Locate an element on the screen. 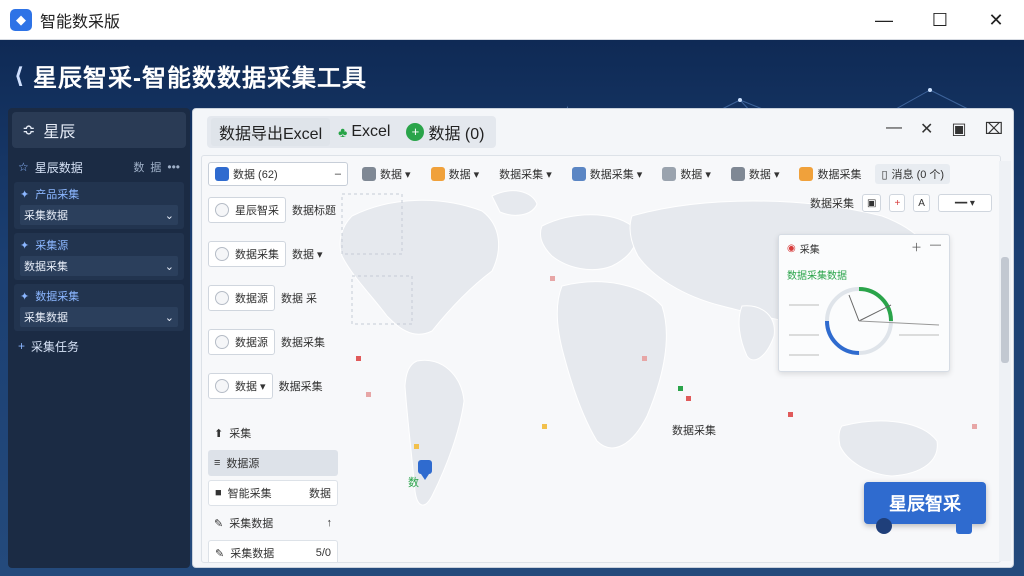  tab-bar: 数据导出Excel ♣ Excel + 数据 (0) is located at coordinates (352, 132).